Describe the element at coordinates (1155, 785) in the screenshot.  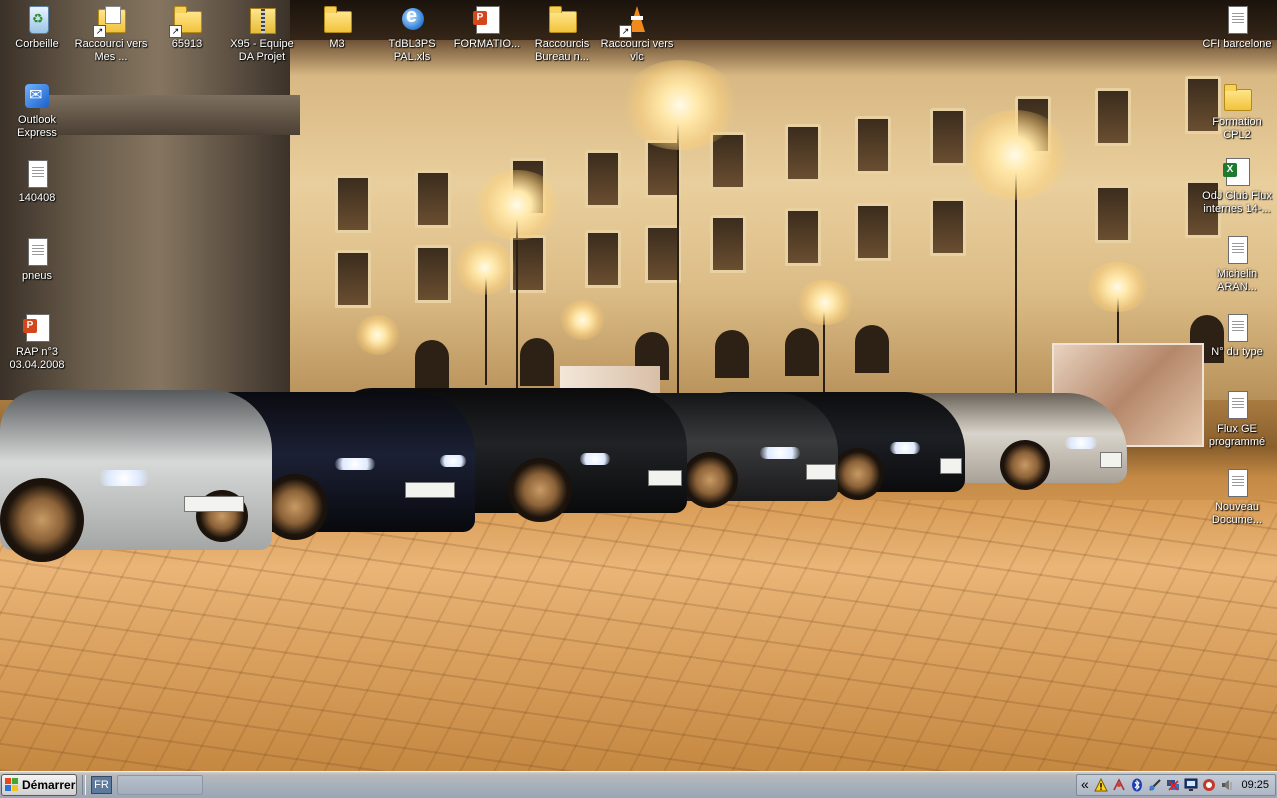
I see `security-icon` at that location.